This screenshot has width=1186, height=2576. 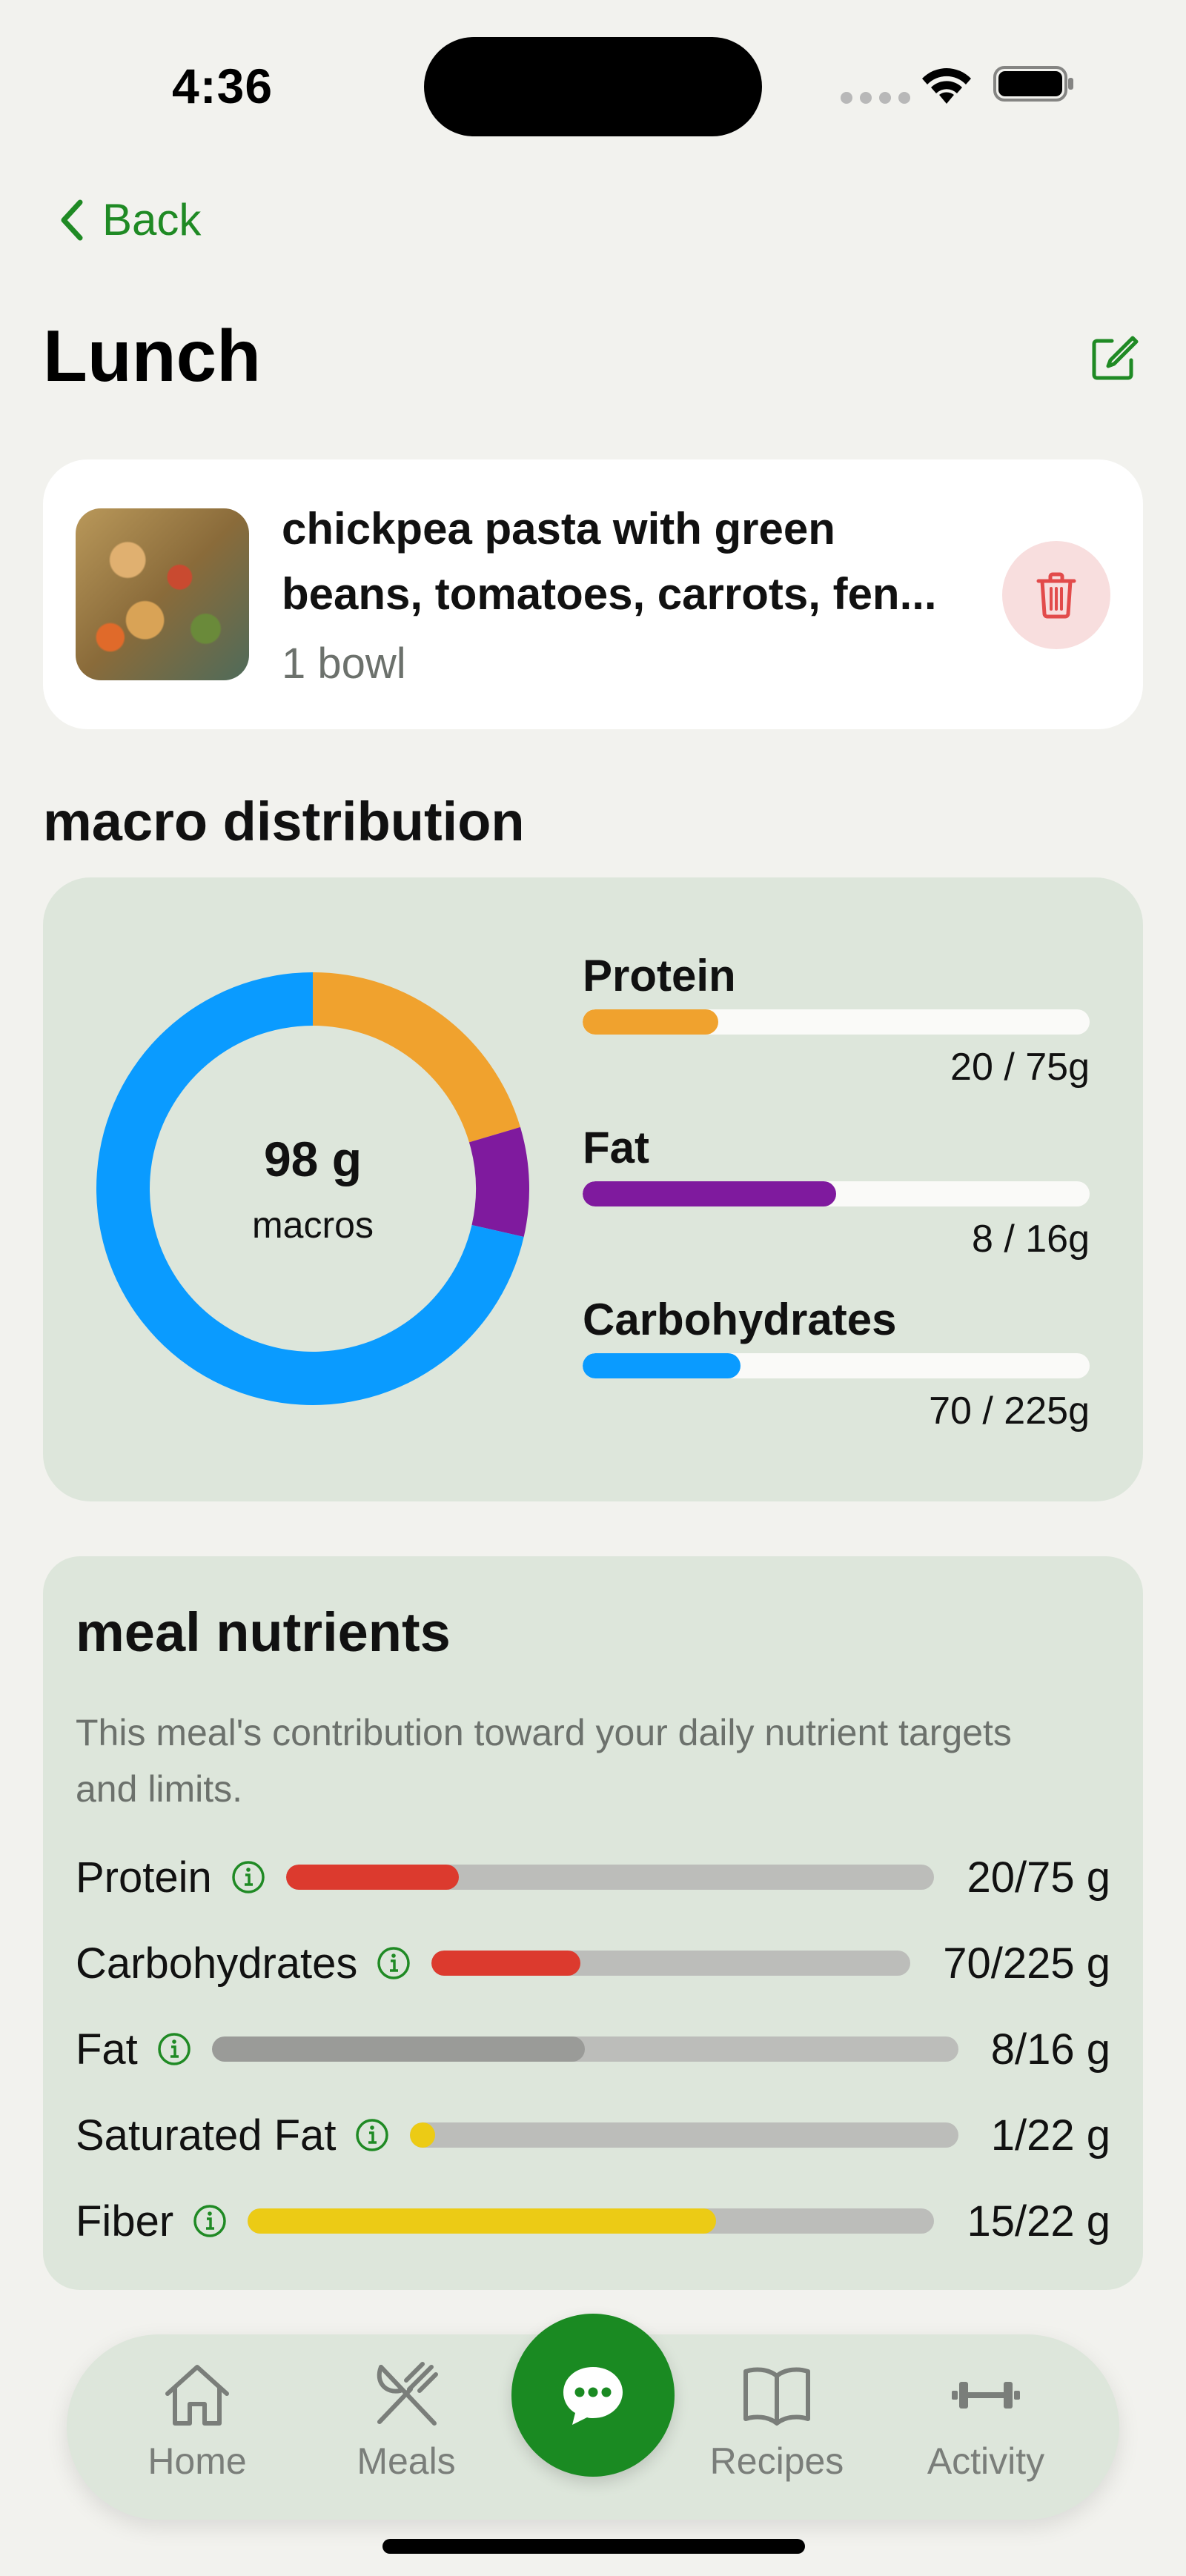 What do you see at coordinates (985, 2422) in the screenshot?
I see `tab-activity: Activity` at bounding box center [985, 2422].